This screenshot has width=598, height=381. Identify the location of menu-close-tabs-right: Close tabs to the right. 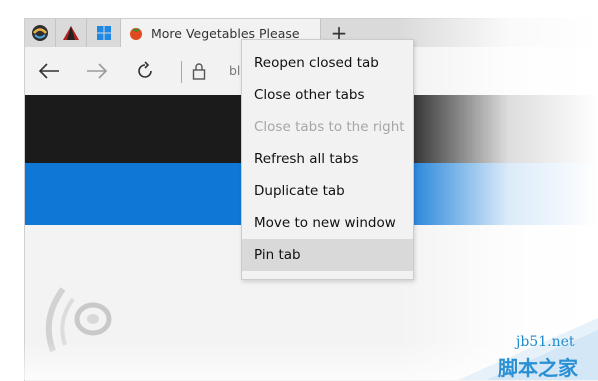
(329, 127).